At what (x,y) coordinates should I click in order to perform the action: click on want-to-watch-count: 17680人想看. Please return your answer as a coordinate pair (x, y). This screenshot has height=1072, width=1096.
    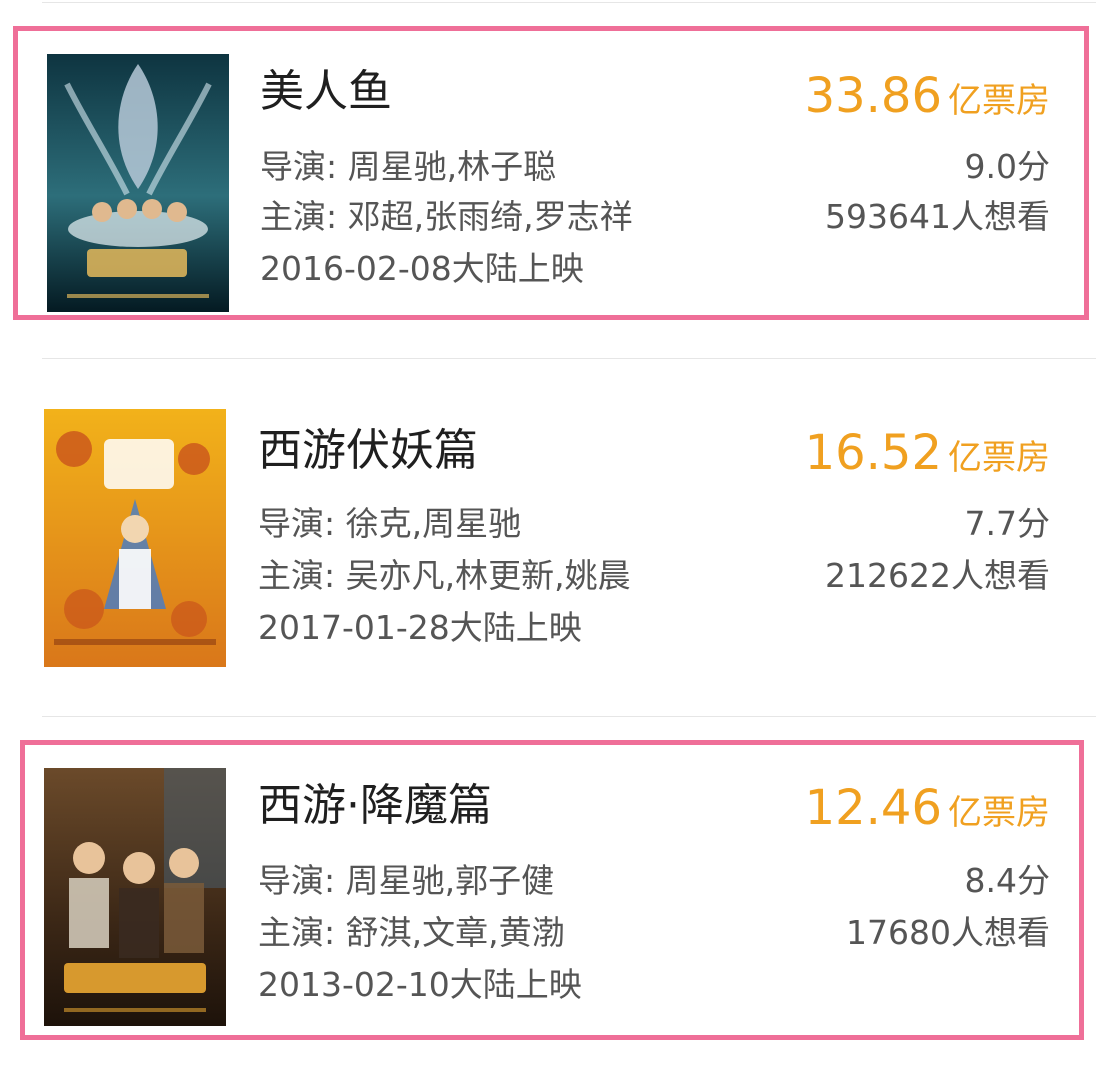
    Looking at the image, I should click on (948, 932).